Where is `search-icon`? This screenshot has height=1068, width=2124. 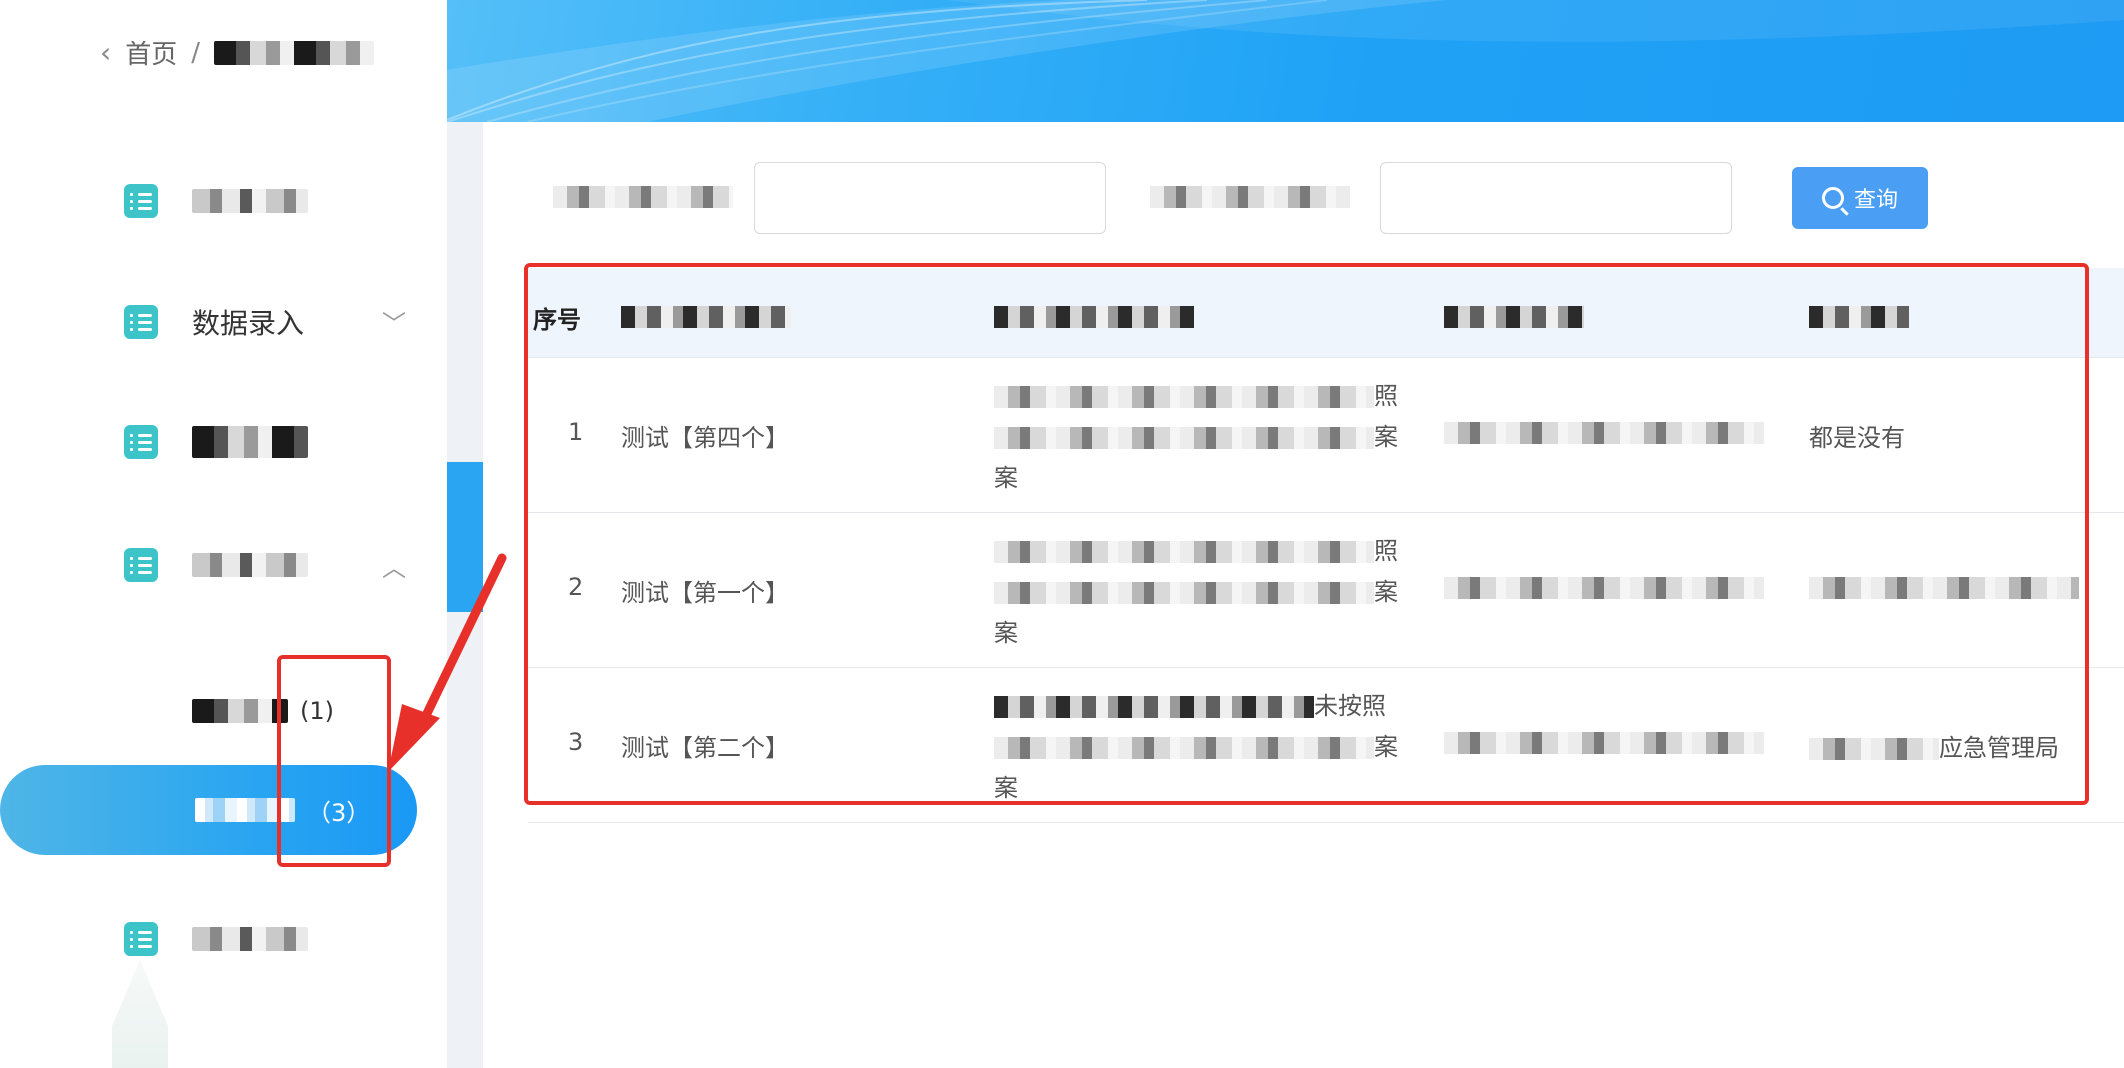 search-icon is located at coordinates (1832, 198).